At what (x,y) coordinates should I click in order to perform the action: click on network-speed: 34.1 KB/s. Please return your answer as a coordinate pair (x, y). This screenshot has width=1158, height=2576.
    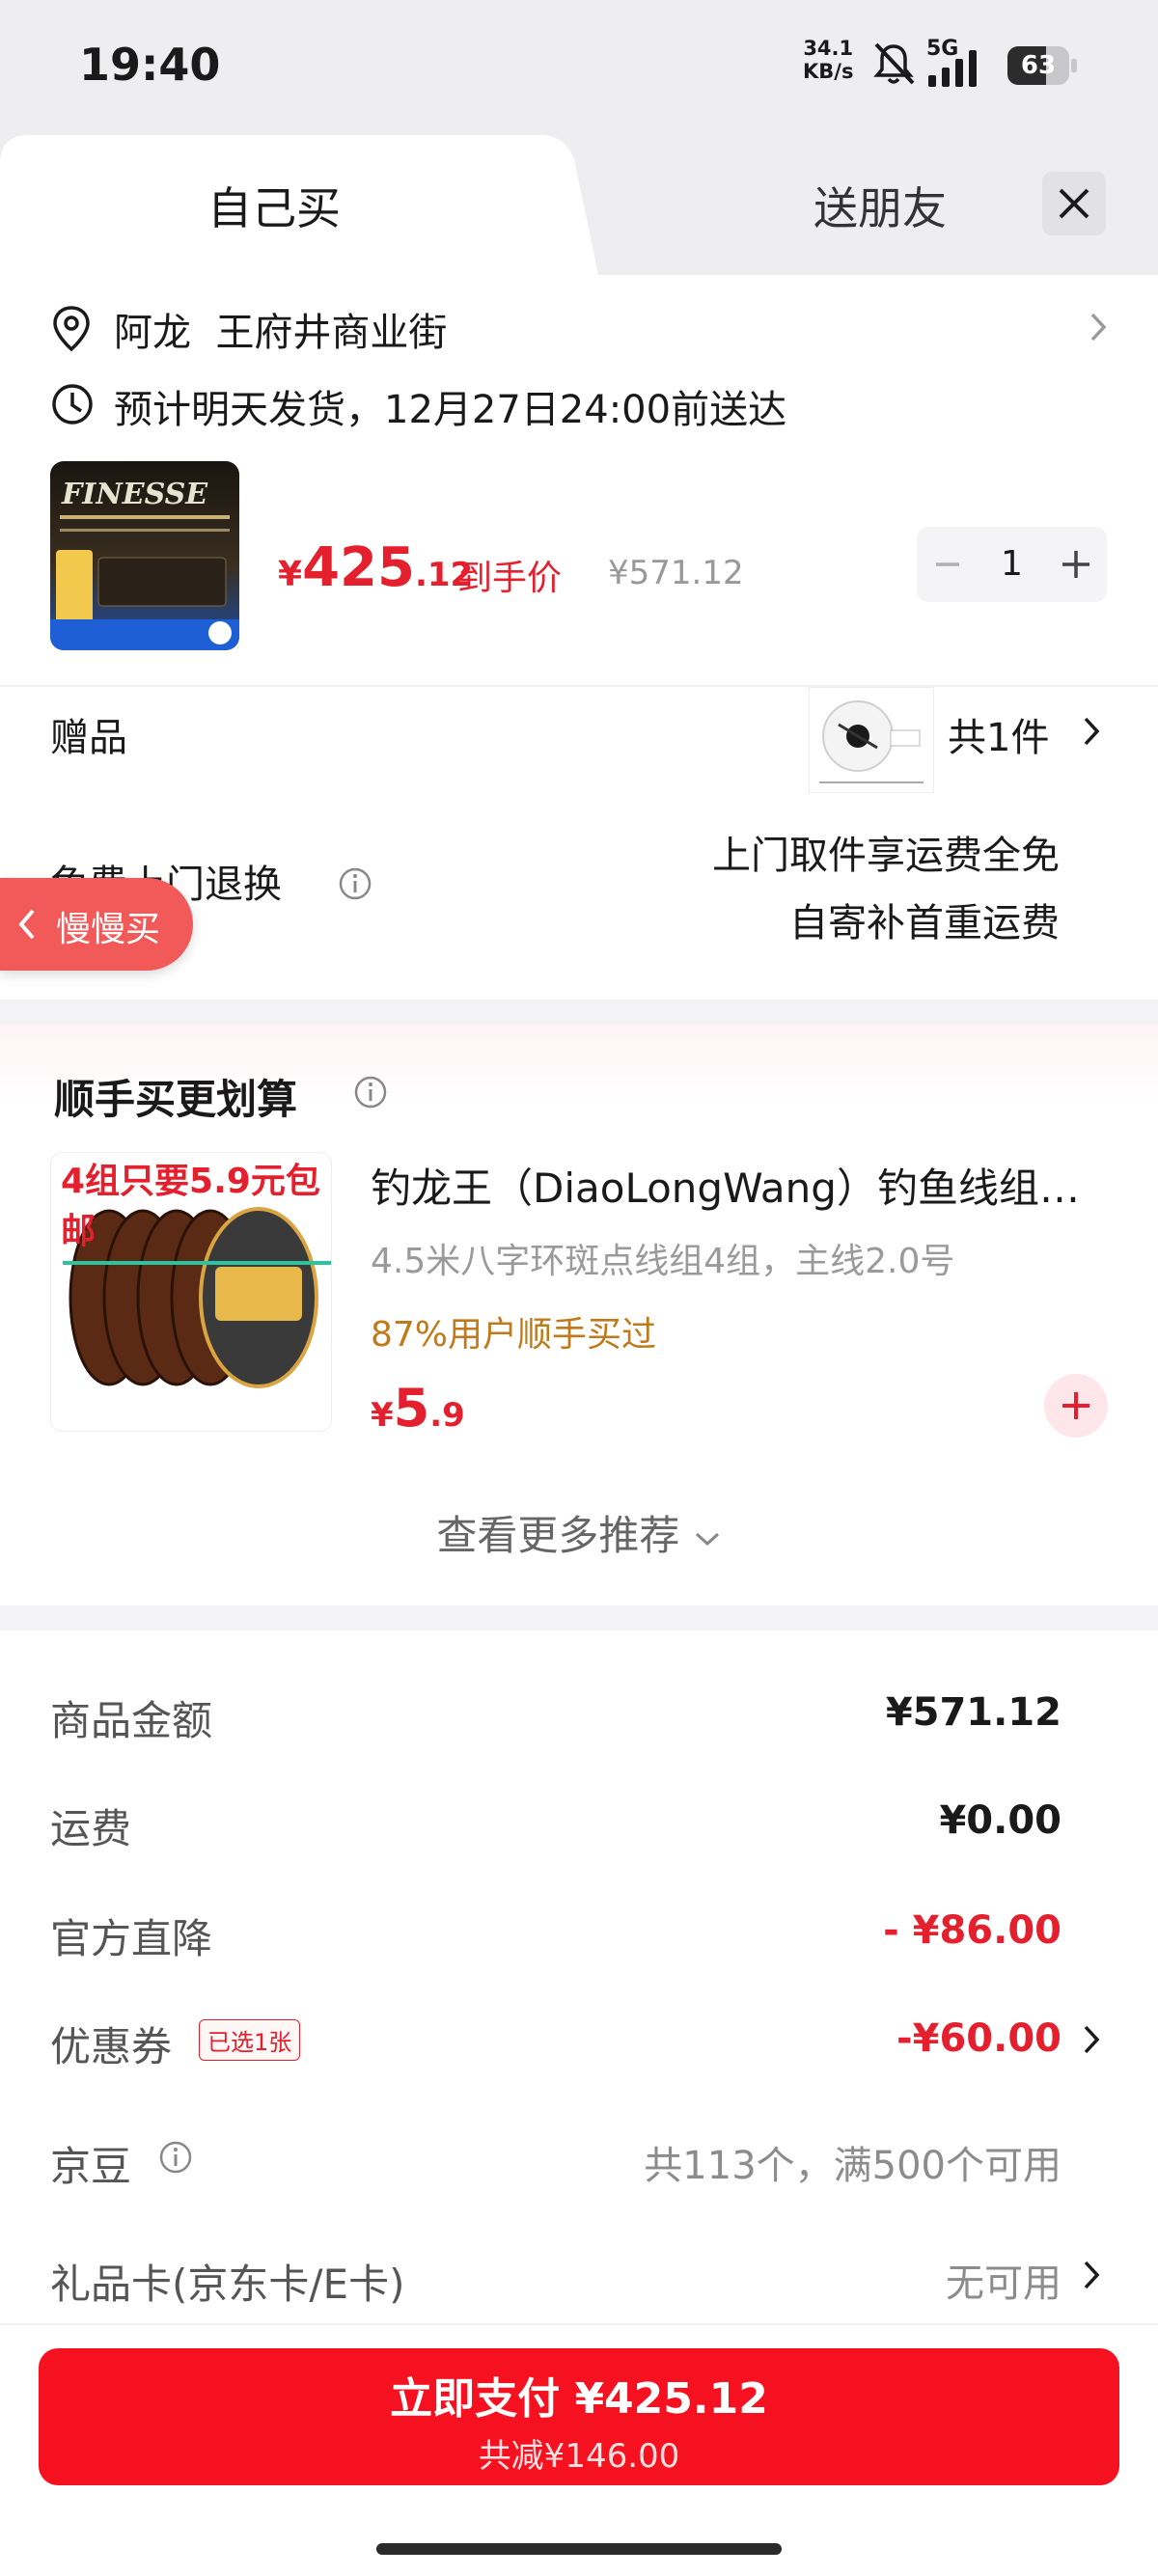
    Looking at the image, I should click on (828, 60).